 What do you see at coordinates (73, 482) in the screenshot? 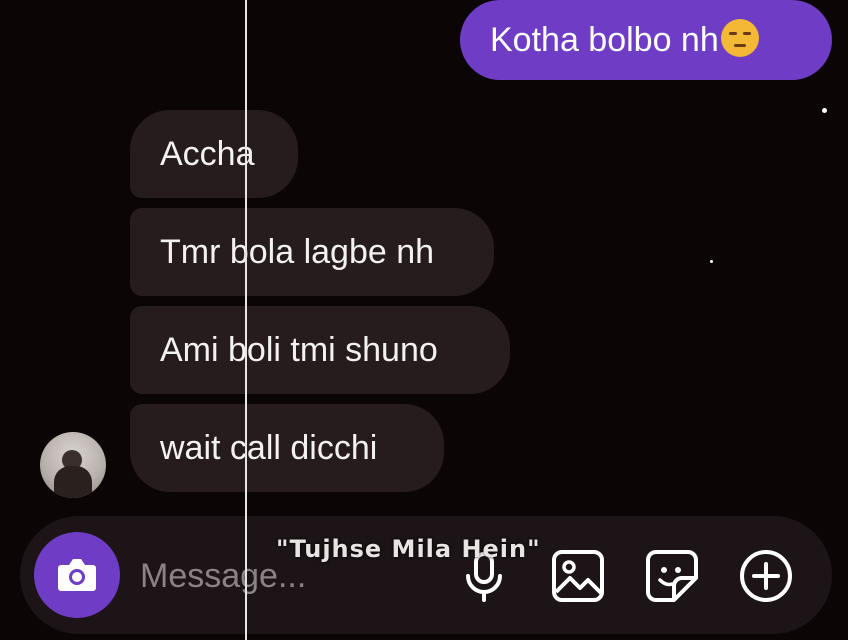
I see `avatar-body` at bounding box center [73, 482].